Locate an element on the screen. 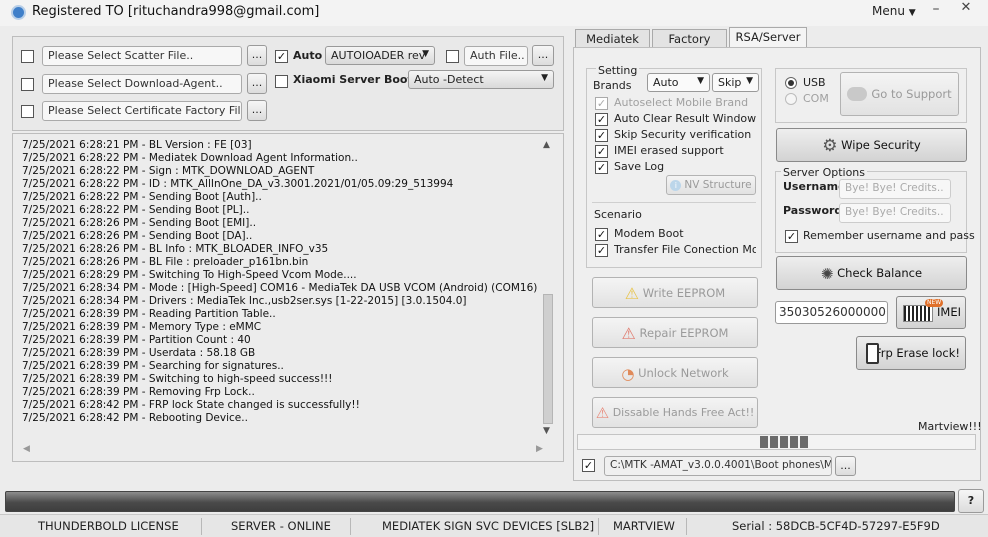 Image resolution: width=988 pixels, height=537 pixels. minimize-button: – is located at coordinates (936, 11).